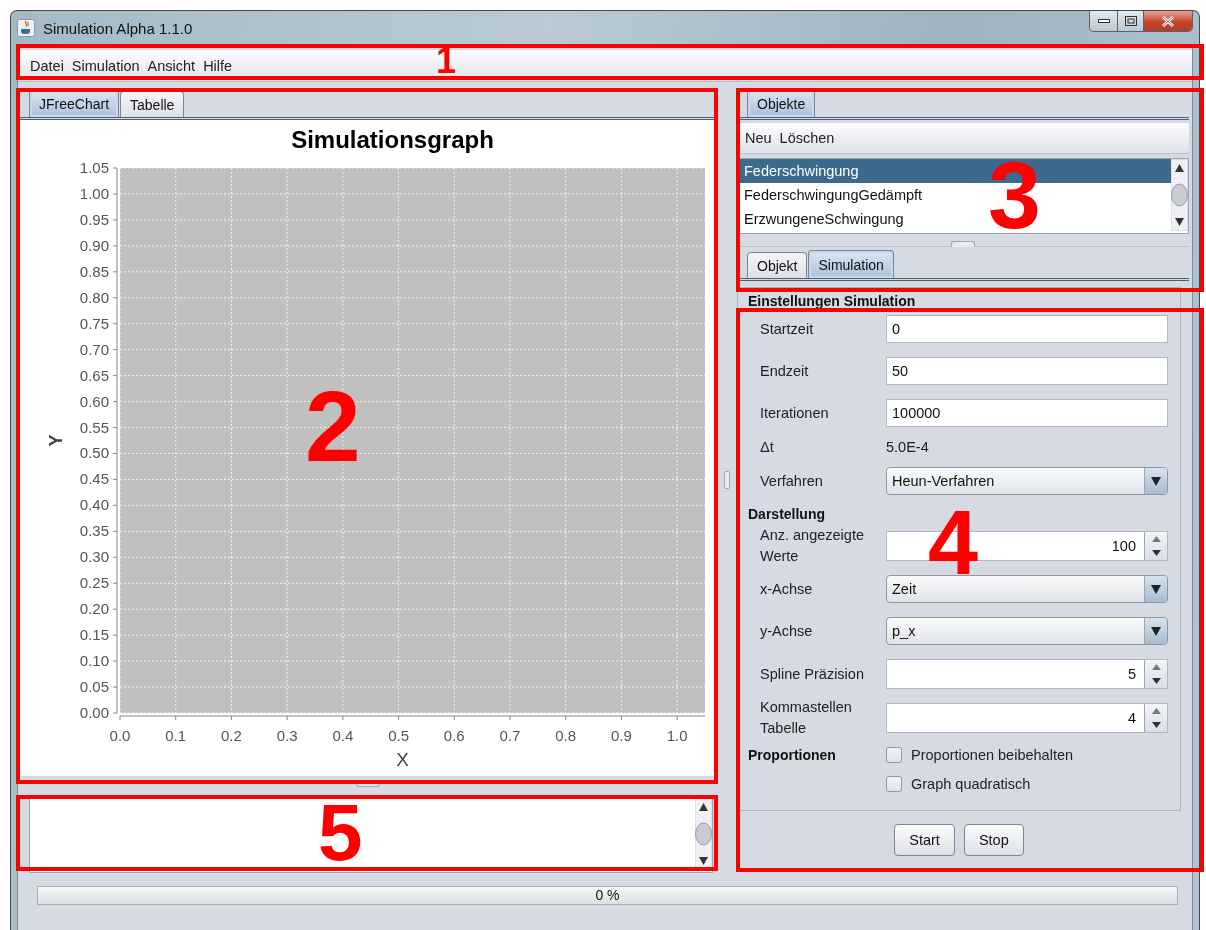 The image size is (1206, 930). I want to click on annotation-number: 5, so click(340, 833).